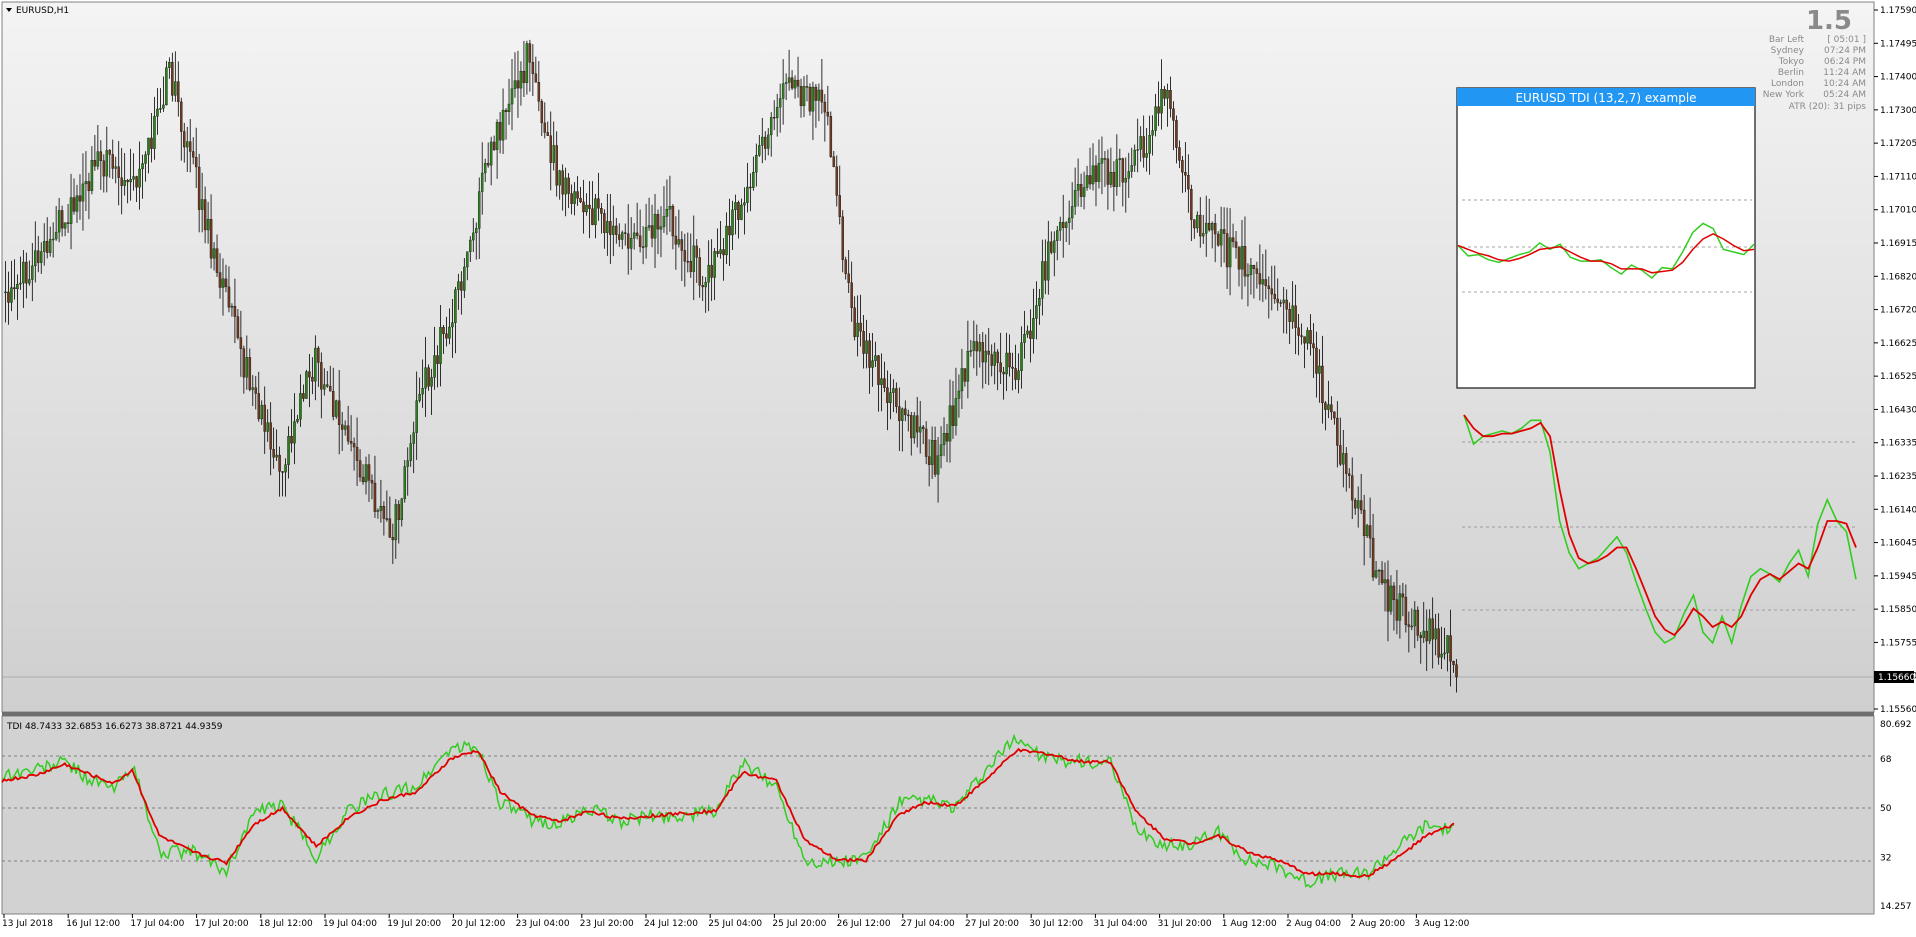  I want to click on time-tick-label: 17 Jul 20:00, so click(222, 924).